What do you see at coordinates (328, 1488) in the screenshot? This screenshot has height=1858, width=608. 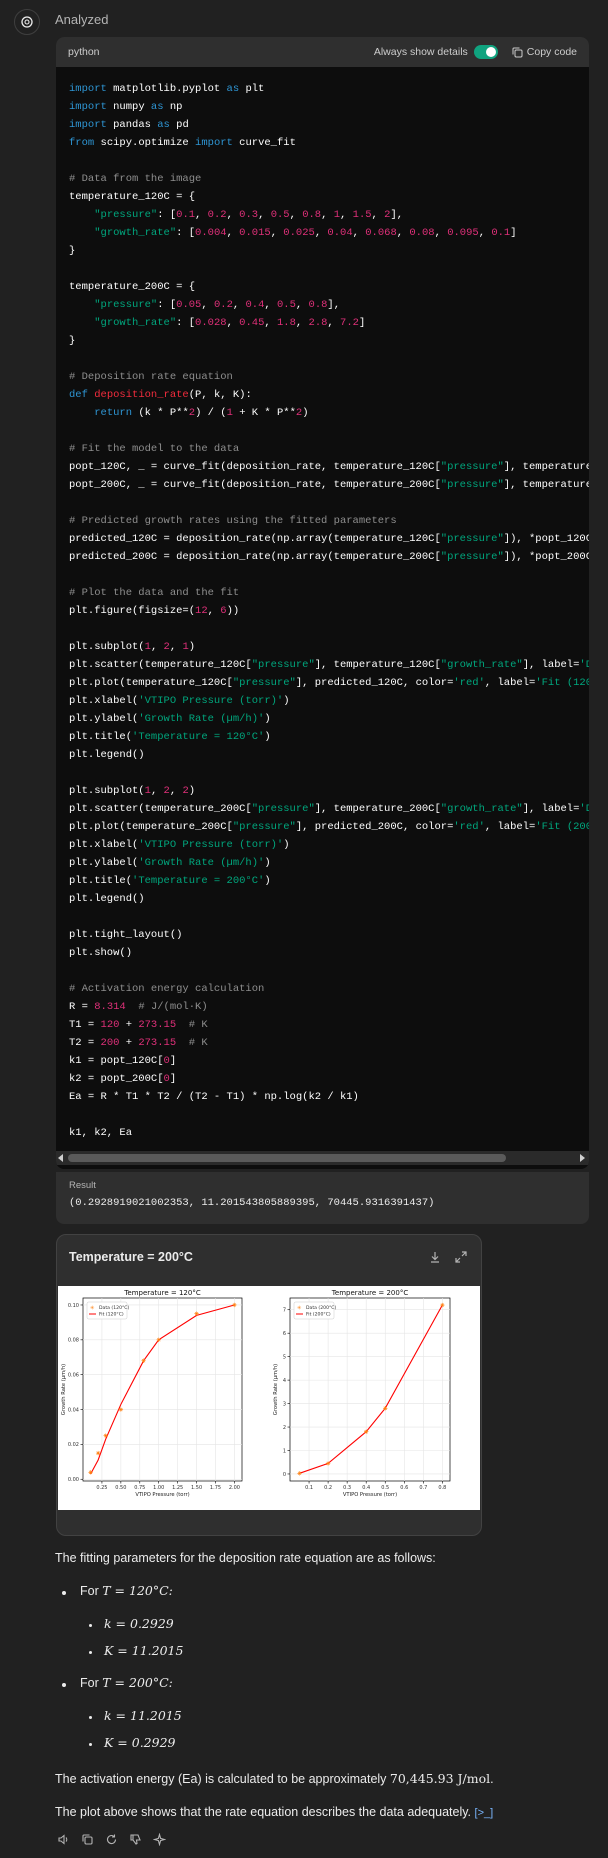 I see `chart-2-x-tick-label: 0.2` at bounding box center [328, 1488].